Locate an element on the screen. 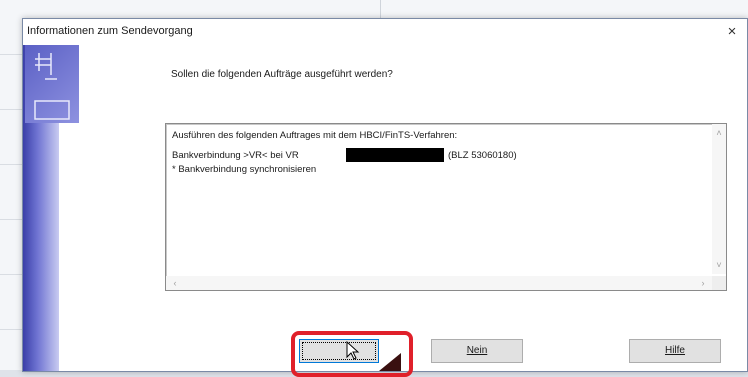  no-button: Nein is located at coordinates (477, 351).